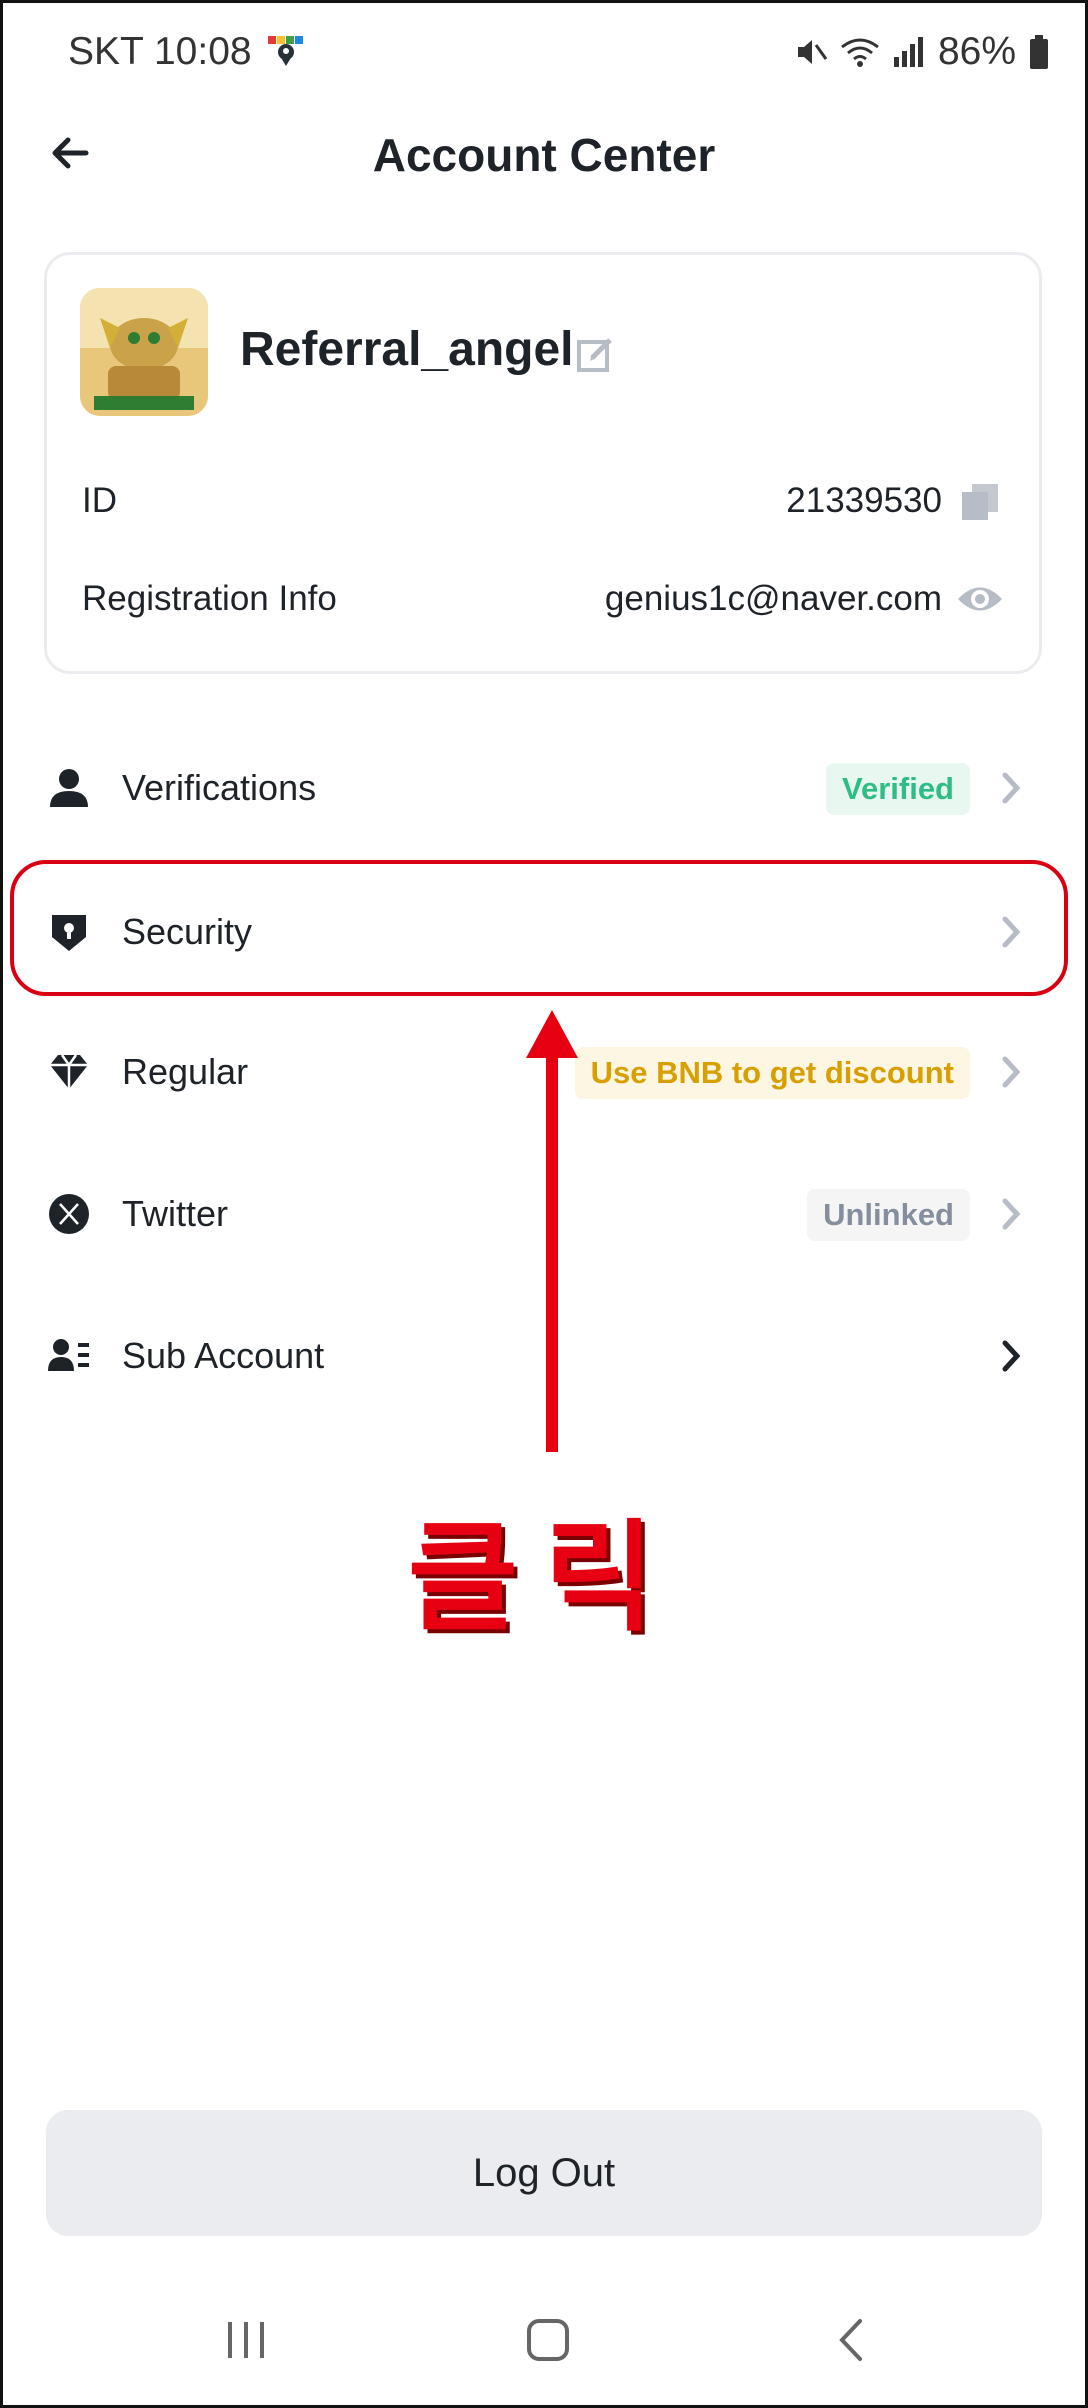  What do you see at coordinates (864, 500) in the screenshot?
I see `id-value: 21339530` at bounding box center [864, 500].